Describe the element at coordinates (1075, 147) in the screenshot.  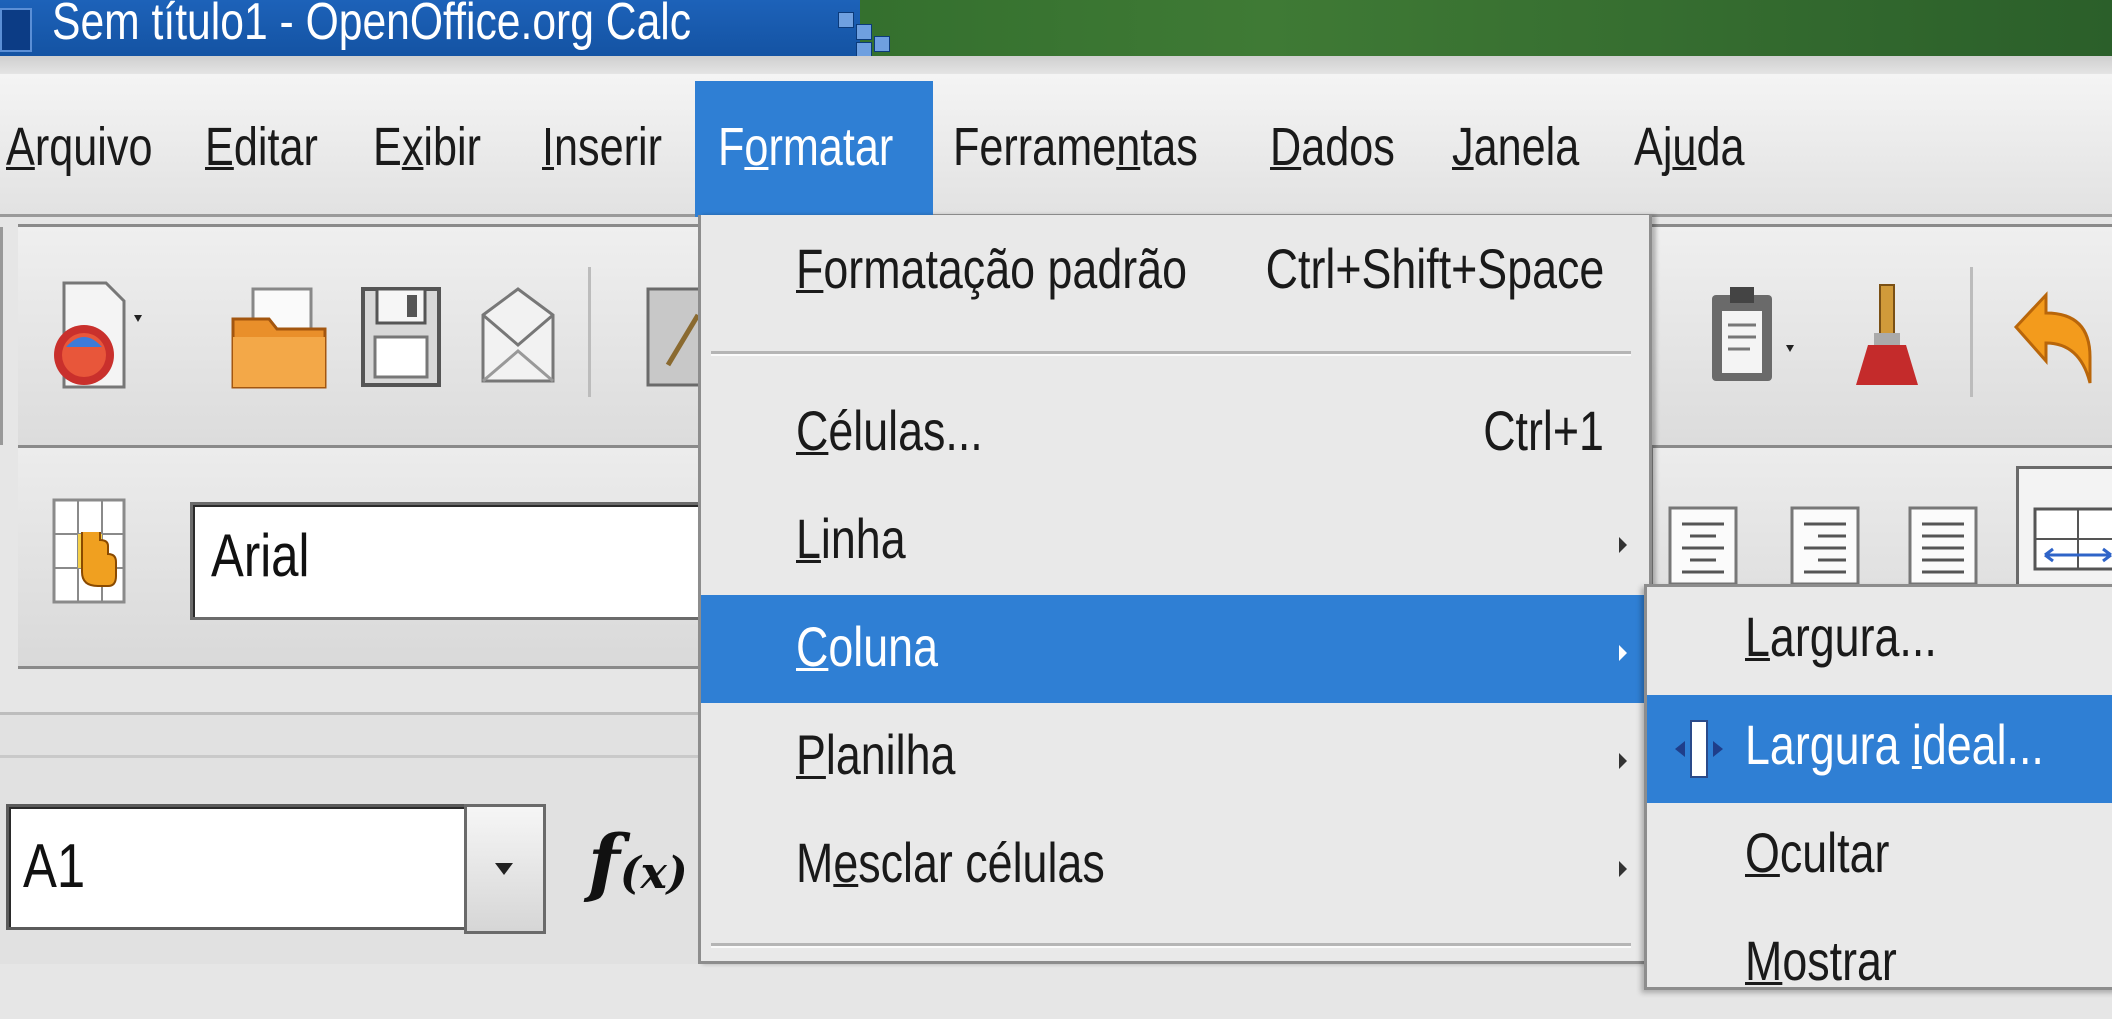
I see `menu-ferramentas: Ferramentas` at that location.